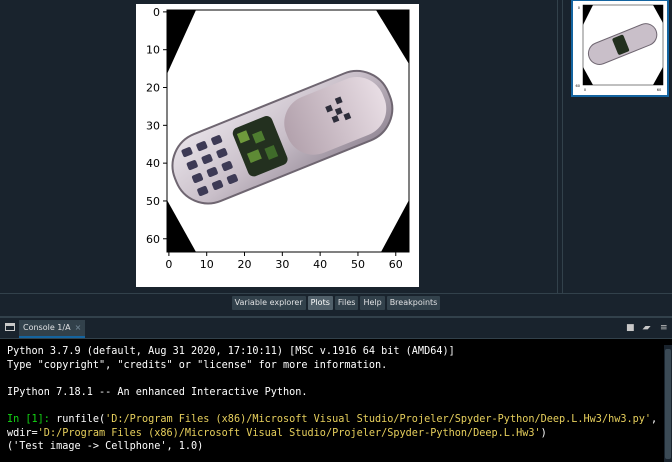  What do you see at coordinates (156, 12) in the screenshot?
I see `y-tick-label: 0` at bounding box center [156, 12].